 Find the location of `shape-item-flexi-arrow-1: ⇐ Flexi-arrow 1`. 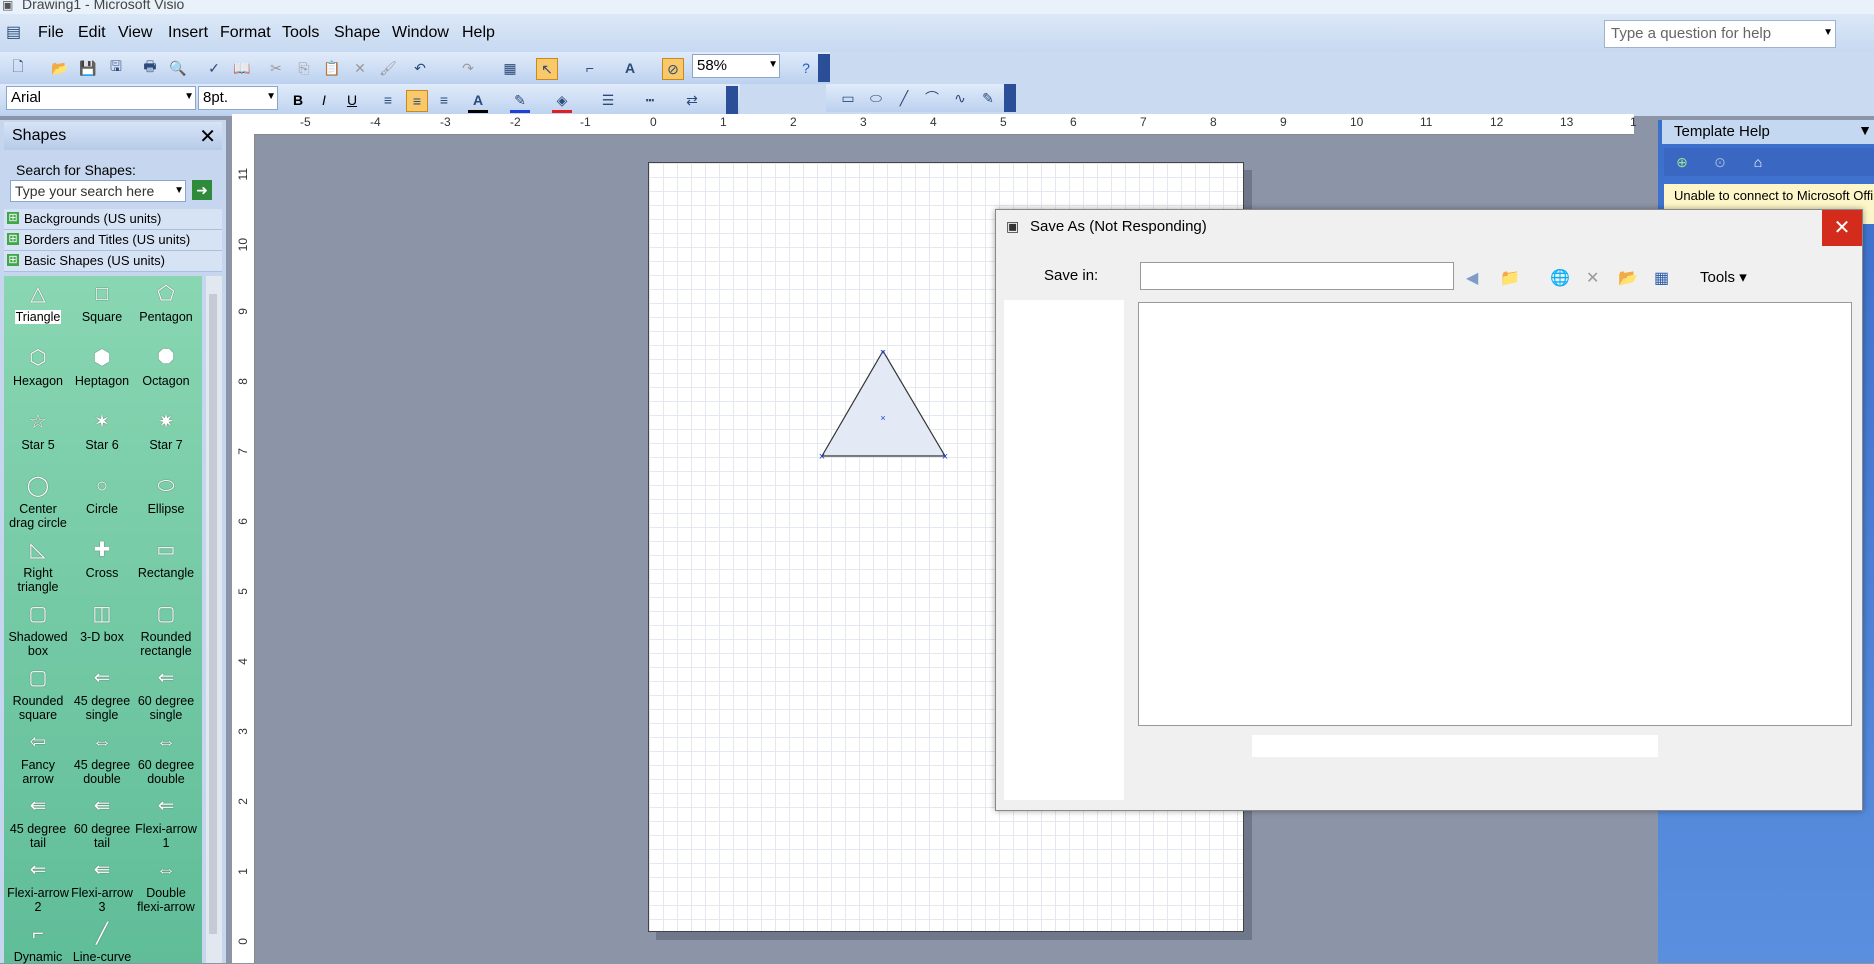

shape-item-flexi-arrow-1: ⇐ Flexi-arrow 1 is located at coordinates (166, 822).